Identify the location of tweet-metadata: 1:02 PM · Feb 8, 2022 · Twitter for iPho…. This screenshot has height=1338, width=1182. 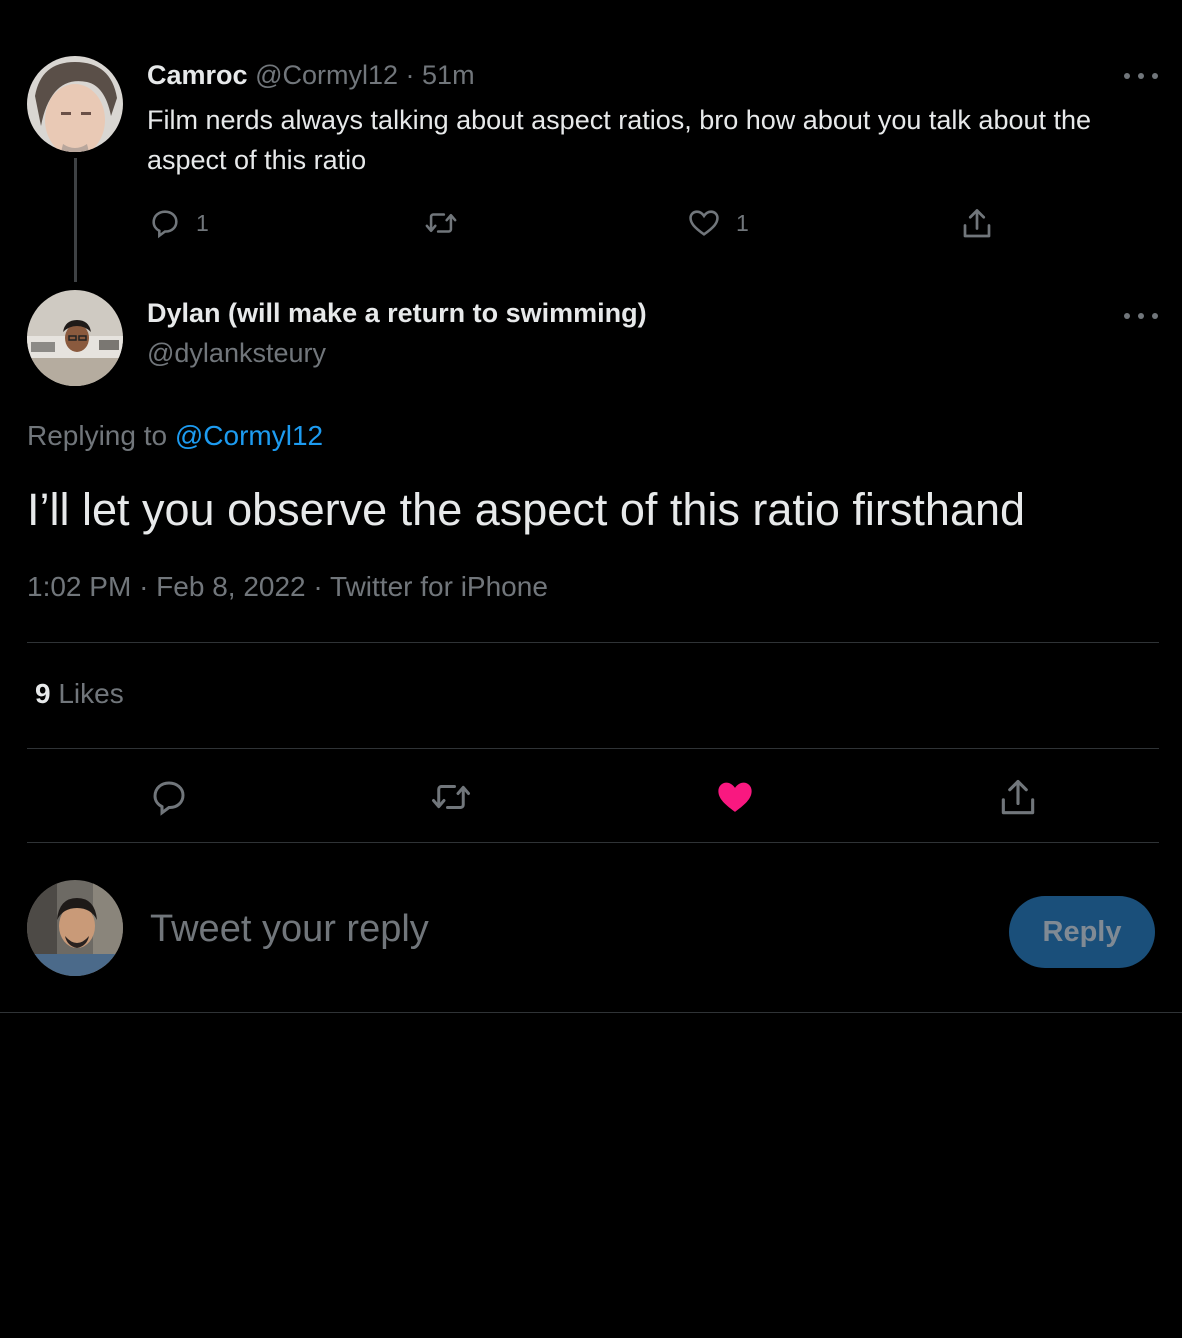
(287, 586).